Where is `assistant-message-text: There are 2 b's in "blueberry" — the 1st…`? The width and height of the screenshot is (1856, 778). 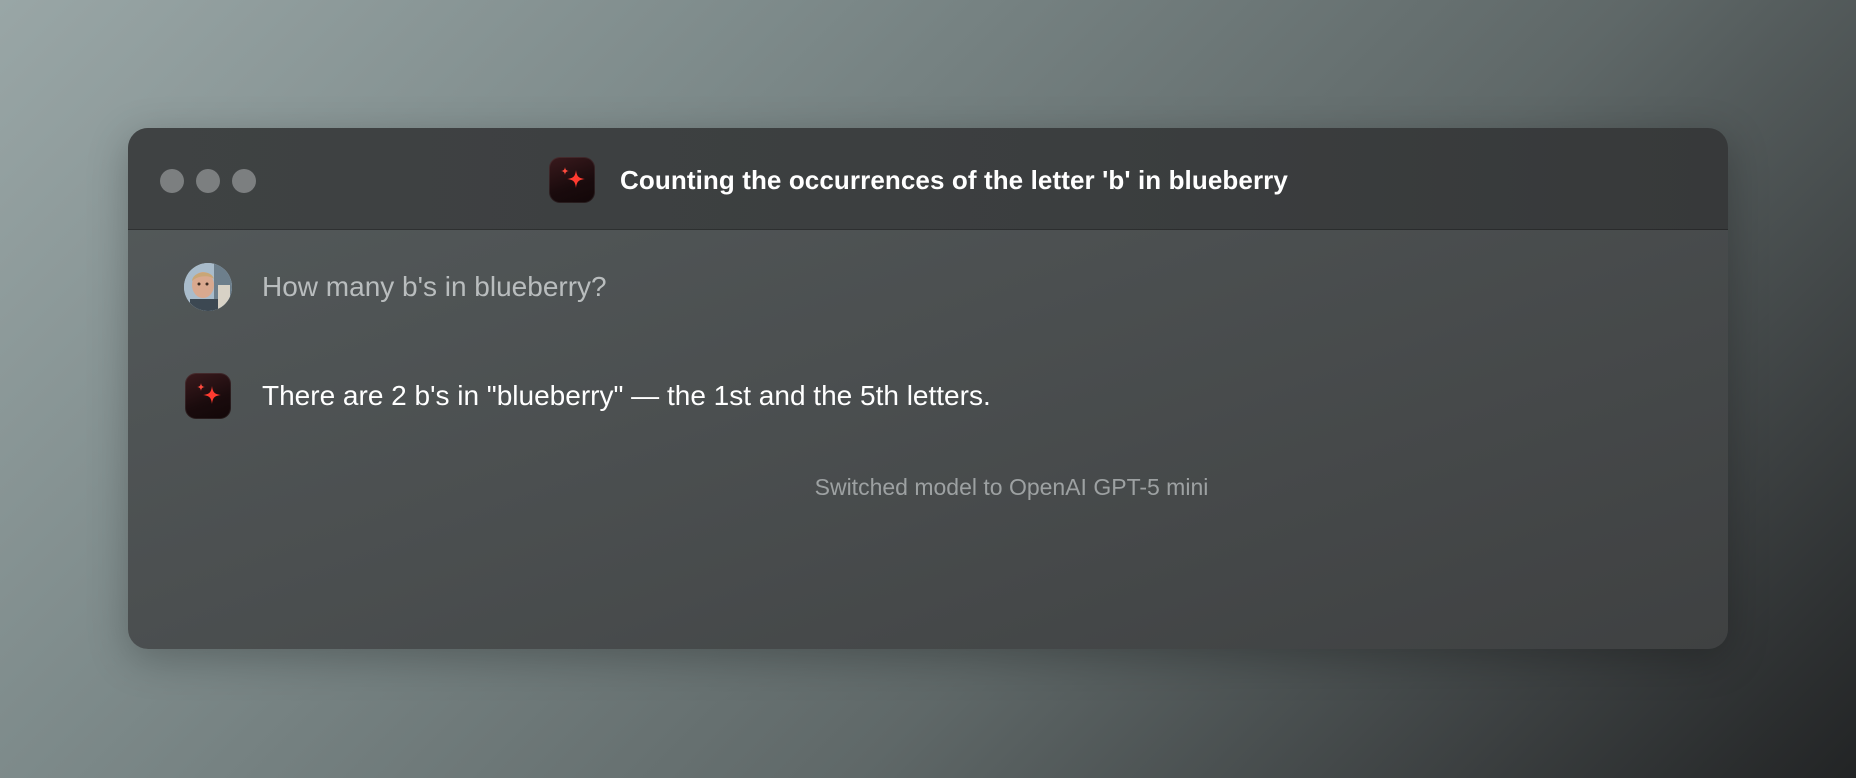 assistant-message-text: There are 2 b's in "blueberry" — the 1st… is located at coordinates (626, 395).